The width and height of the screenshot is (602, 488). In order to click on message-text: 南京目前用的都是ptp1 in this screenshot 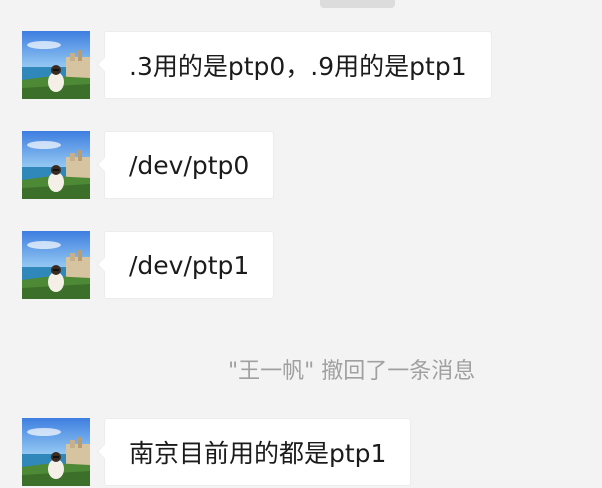, I will do `click(258, 453)`.